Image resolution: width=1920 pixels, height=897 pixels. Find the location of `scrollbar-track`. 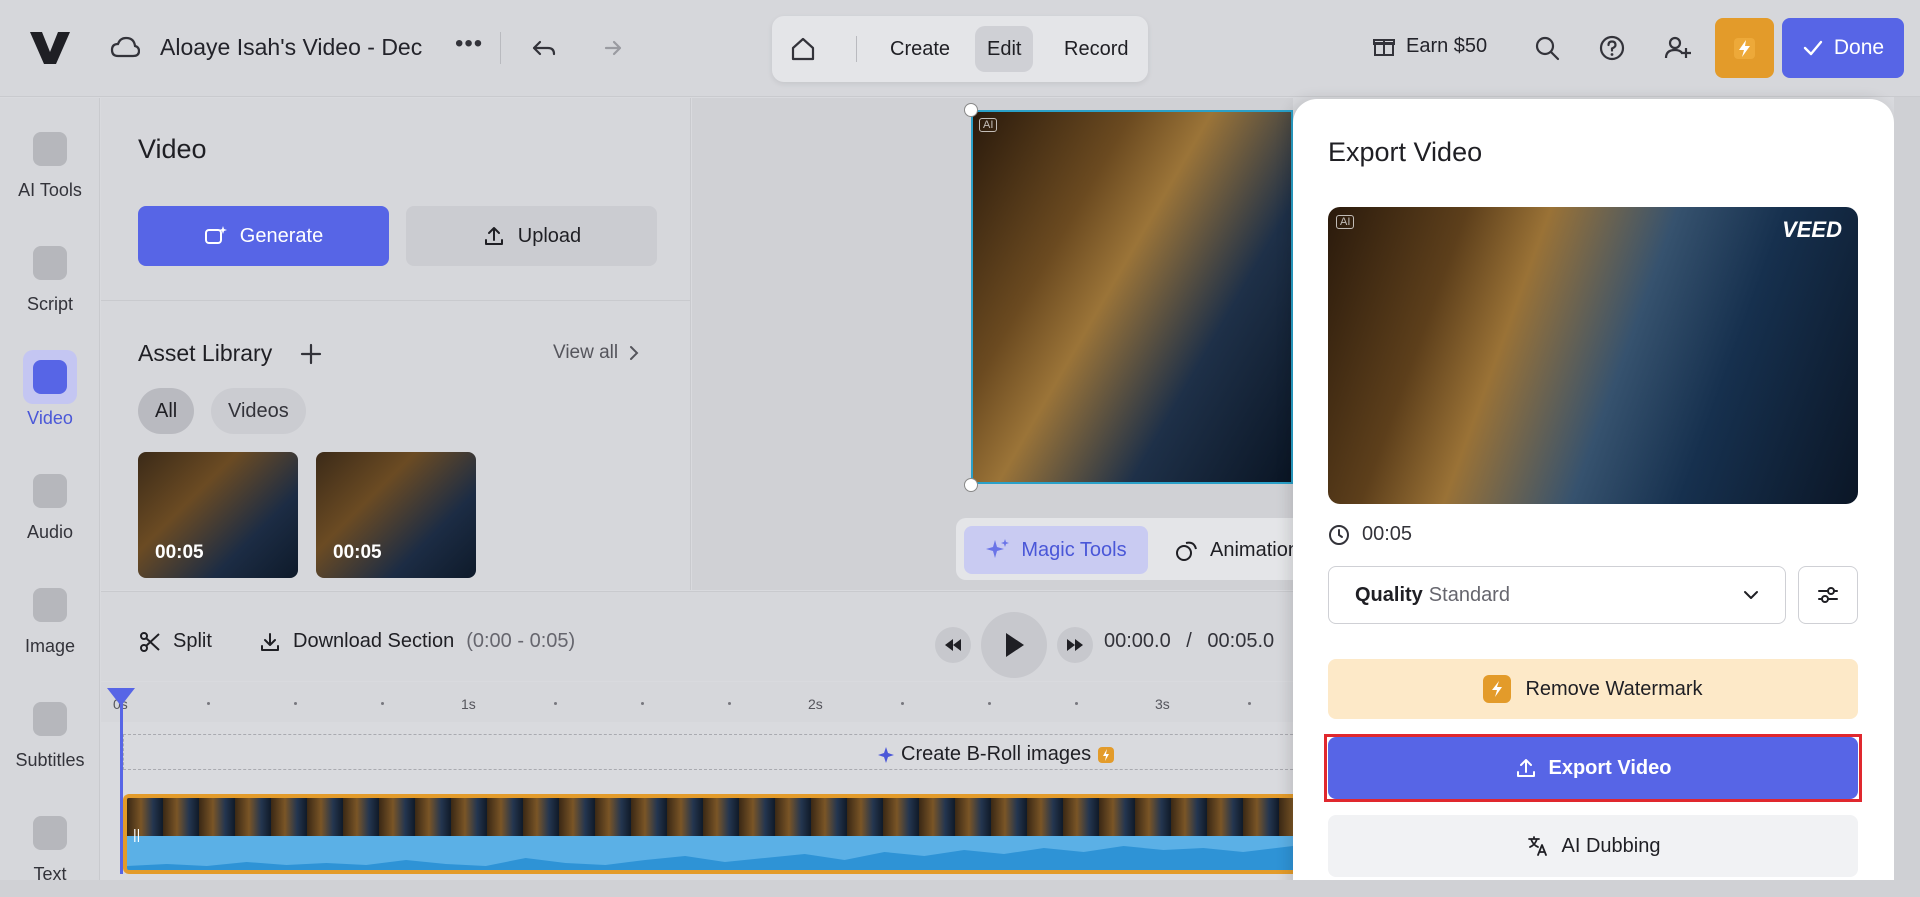

scrollbar-track is located at coordinates (1907, 497).